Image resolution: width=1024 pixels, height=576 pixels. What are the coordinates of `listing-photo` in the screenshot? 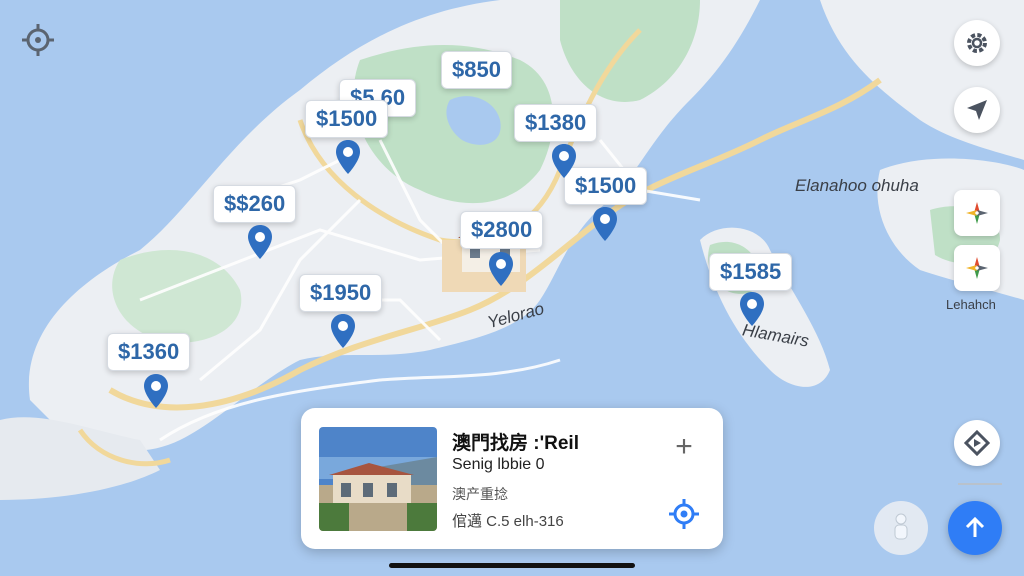 It's located at (378, 479).